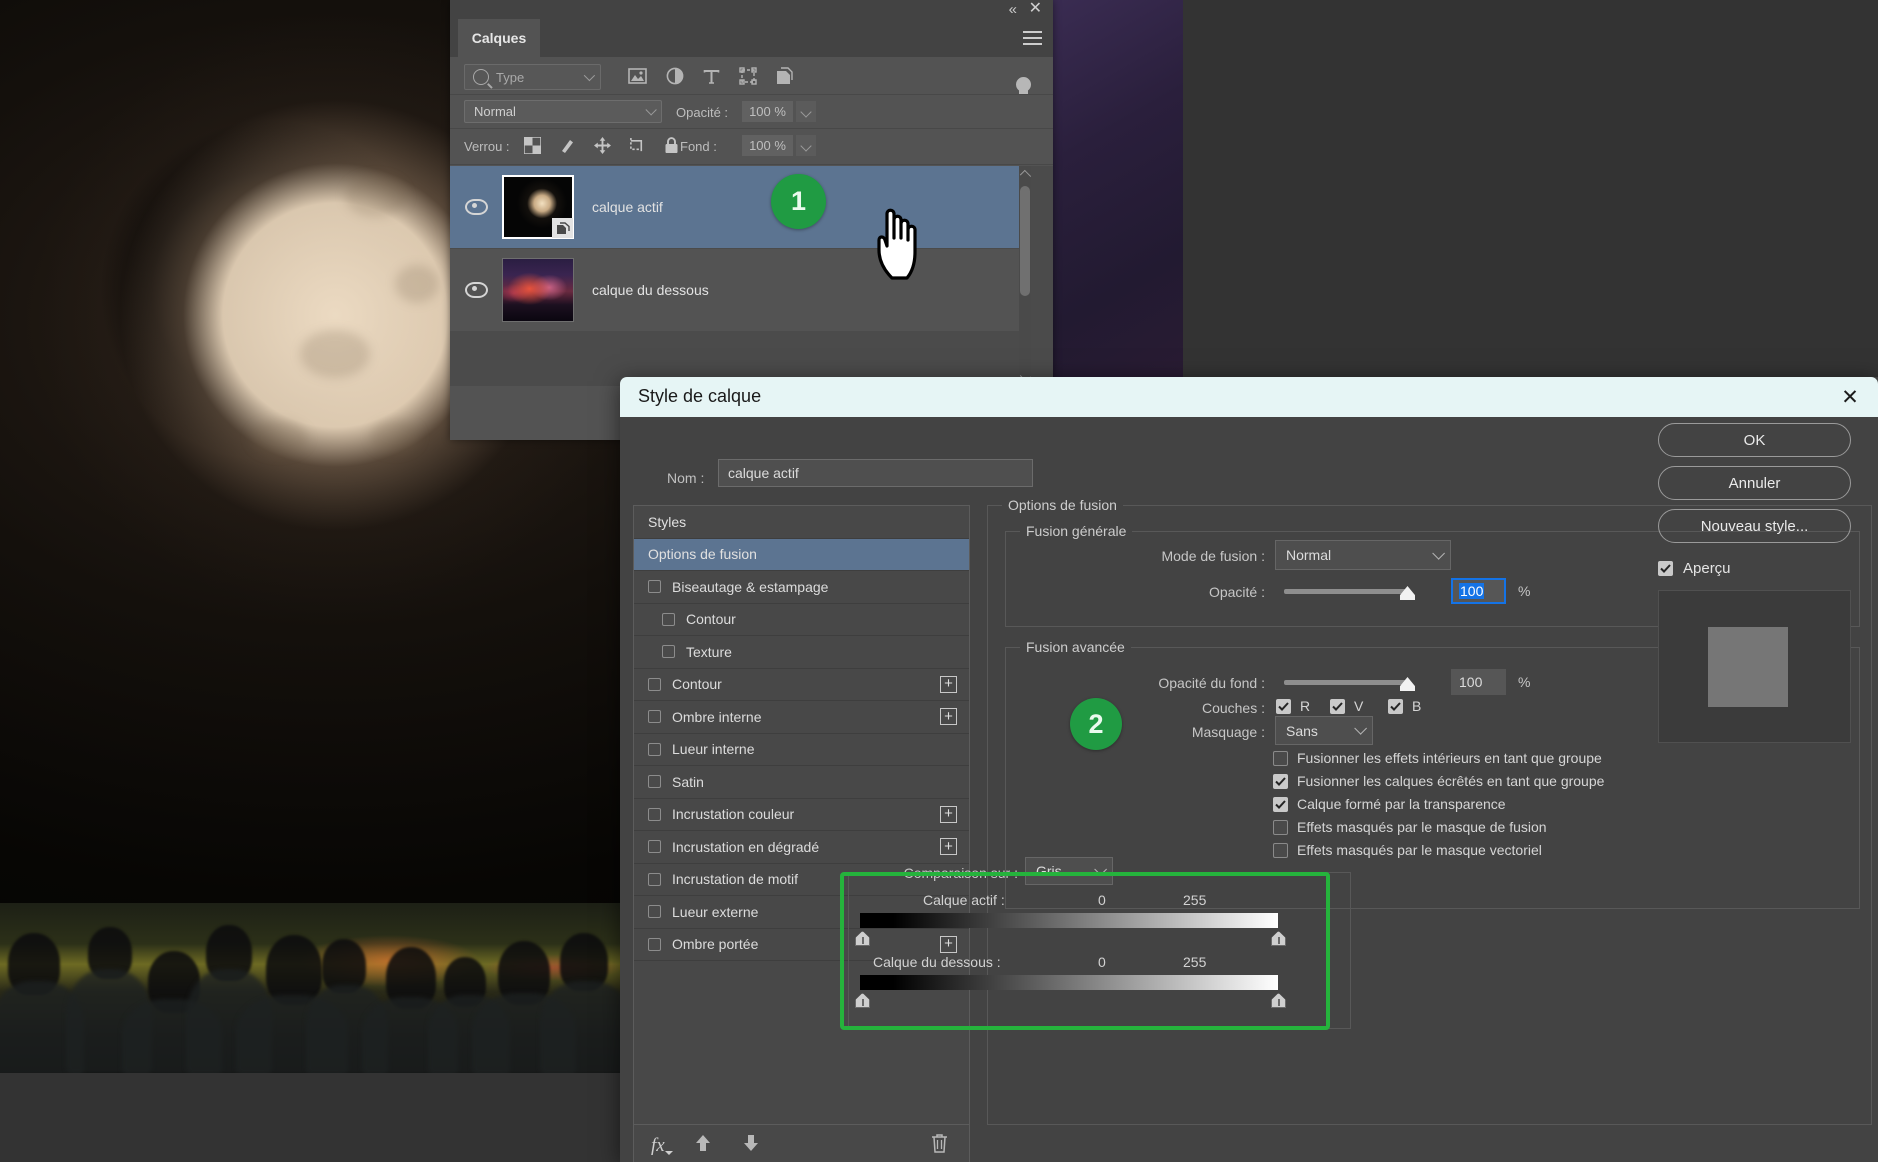 This screenshot has width=1878, height=1162. Describe the element at coordinates (532, 77) in the screenshot. I see `layer-filter-type-select: Type` at that location.